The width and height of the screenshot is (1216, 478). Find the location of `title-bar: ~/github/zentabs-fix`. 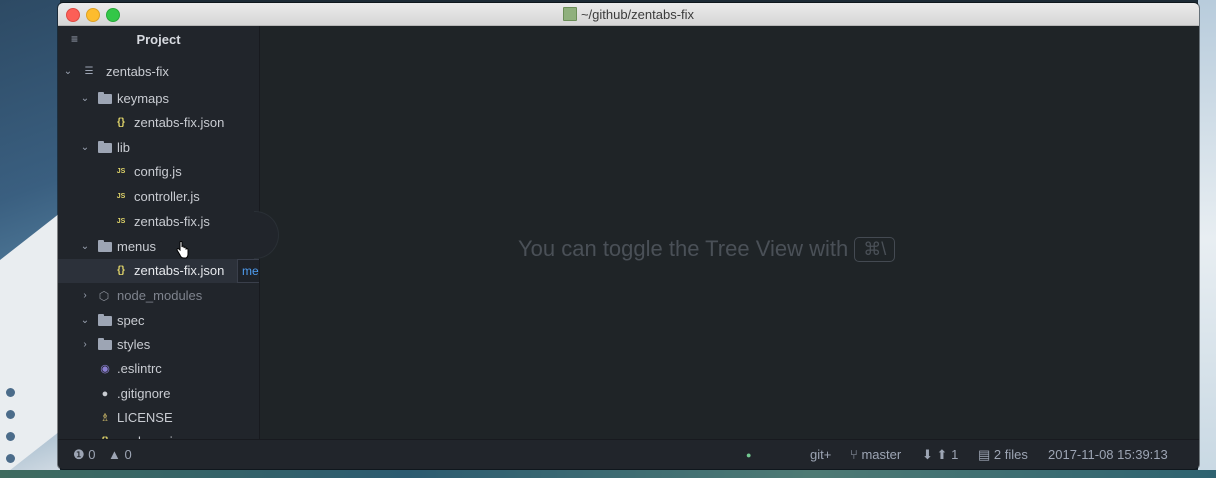

title-bar: ~/github/zentabs-fix is located at coordinates (628, 14).